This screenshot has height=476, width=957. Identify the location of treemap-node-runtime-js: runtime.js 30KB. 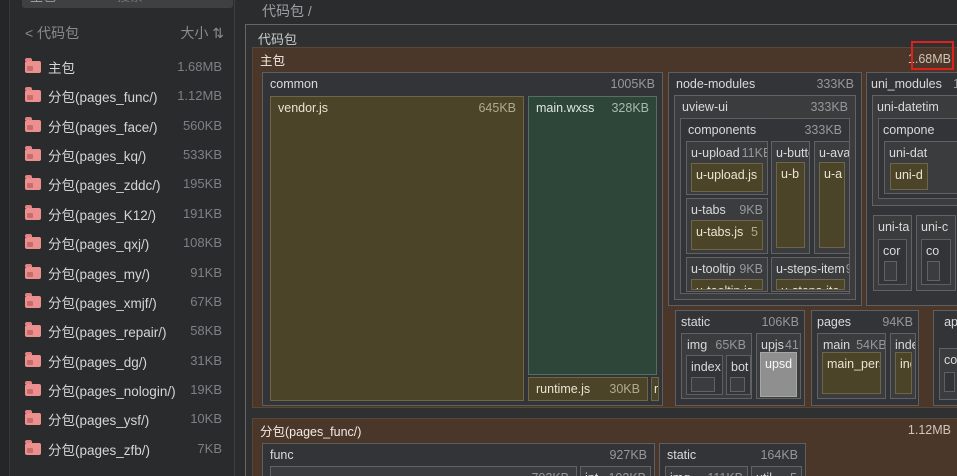
(588, 389).